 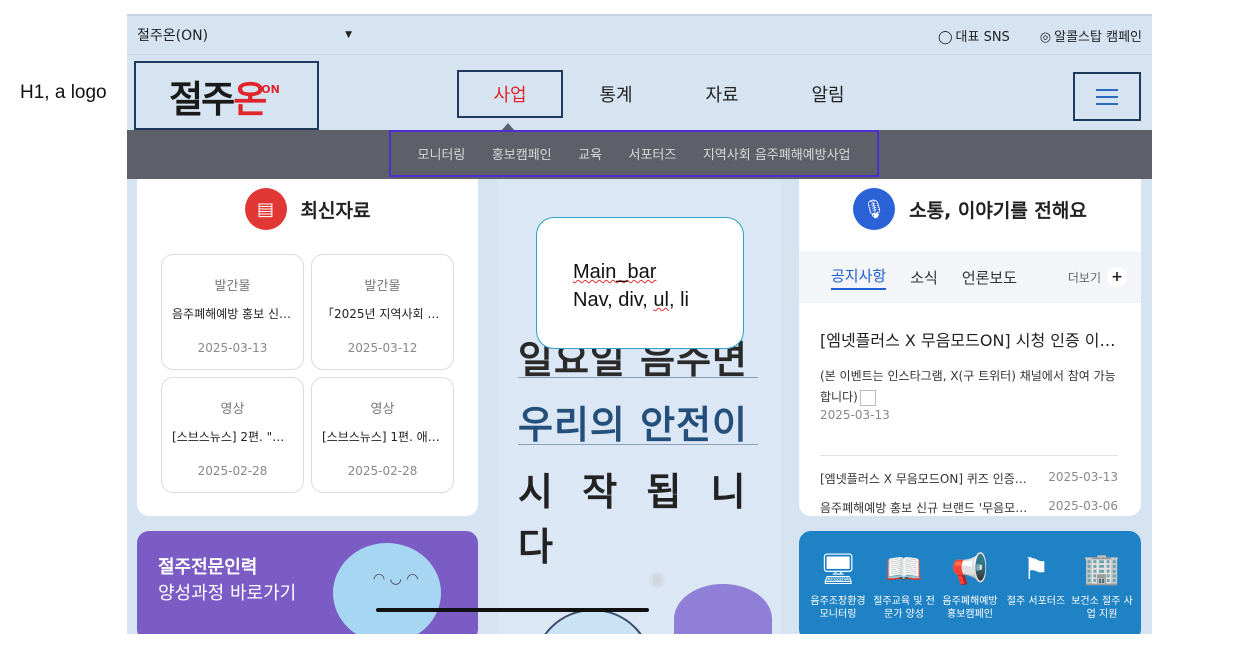 What do you see at coordinates (227, 593) in the screenshot?
I see `promo-line-2: 양성과정 바로가기` at bounding box center [227, 593].